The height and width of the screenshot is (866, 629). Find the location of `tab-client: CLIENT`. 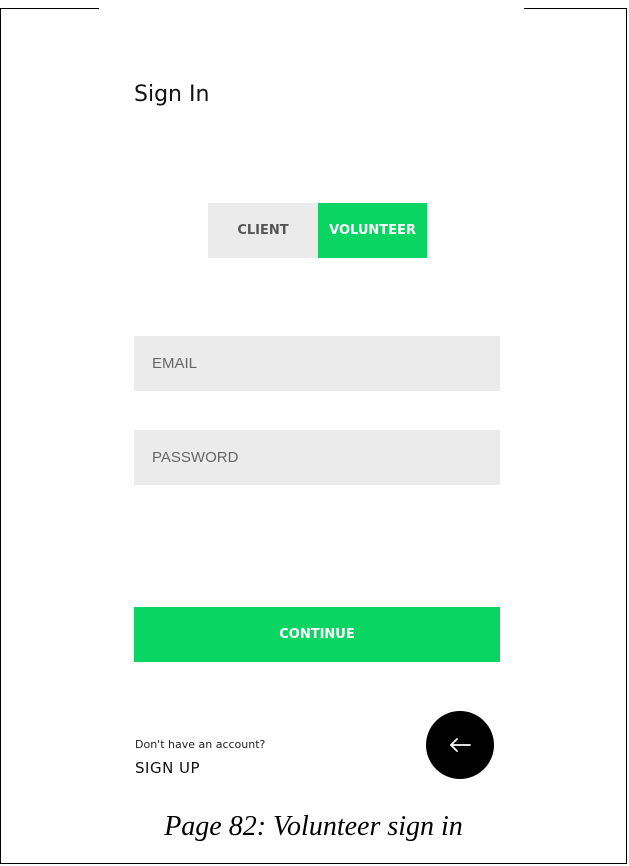

tab-client: CLIENT is located at coordinates (263, 230).